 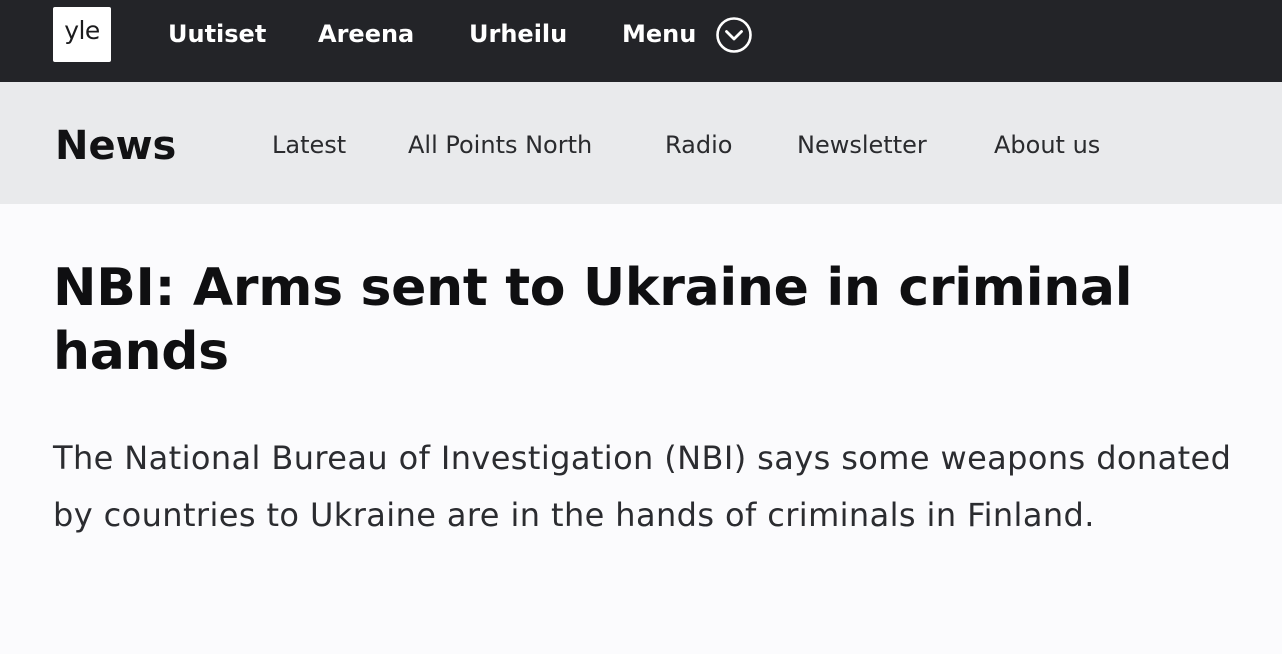 What do you see at coordinates (115, 146) in the screenshot?
I see `section-title: News` at bounding box center [115, 146].